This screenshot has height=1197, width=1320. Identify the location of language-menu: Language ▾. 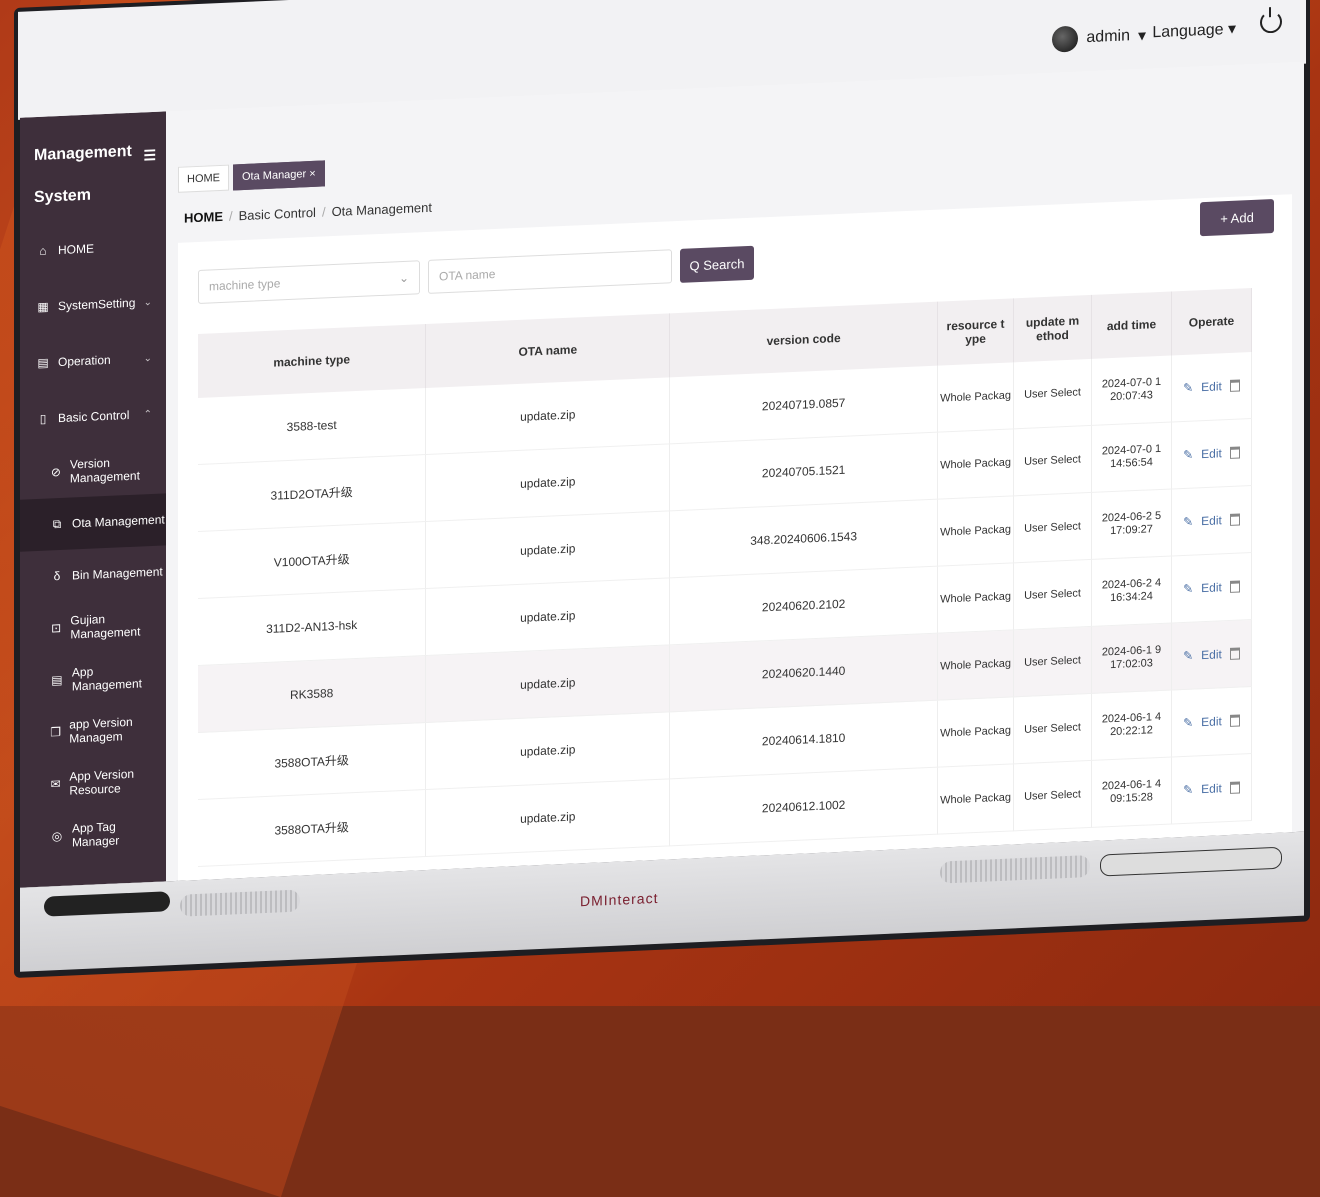
(1194, 31).